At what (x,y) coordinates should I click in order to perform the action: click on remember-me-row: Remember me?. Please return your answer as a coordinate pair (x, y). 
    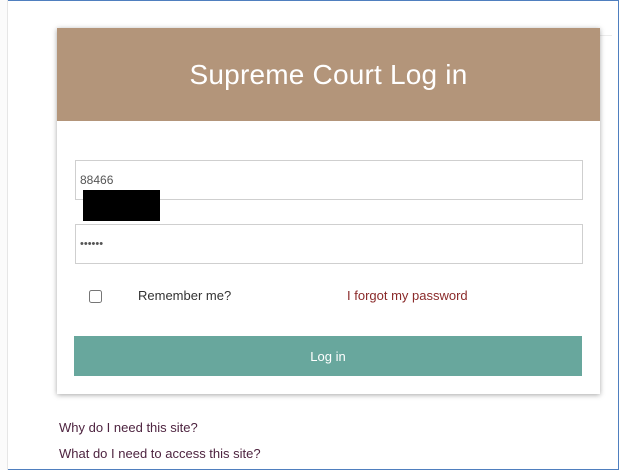
    Looking at the image, I should click on (160, 296).